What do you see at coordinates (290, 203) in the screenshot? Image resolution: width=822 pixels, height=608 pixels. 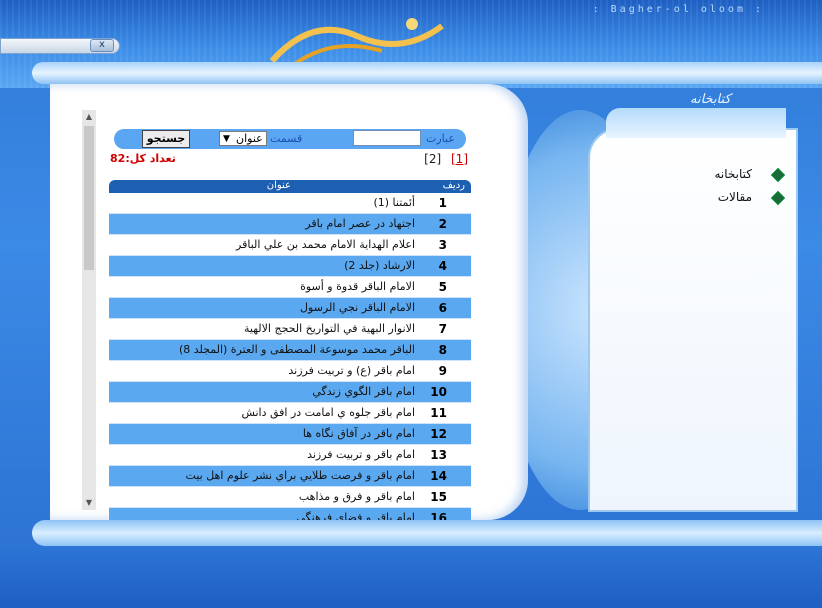 I see `table-row: 1 أئمتنا (1)` at bounding box center [290, 203].